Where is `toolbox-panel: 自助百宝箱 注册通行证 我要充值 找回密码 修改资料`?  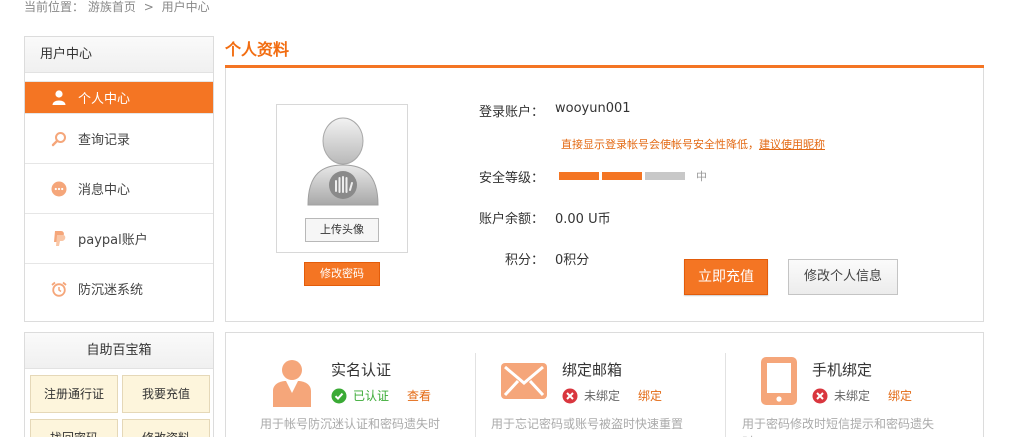 toolbox-panel: 自助百宝箱 注册通行证 我要充值 找回密码 修改资料 is located at coordinates (119, 384).